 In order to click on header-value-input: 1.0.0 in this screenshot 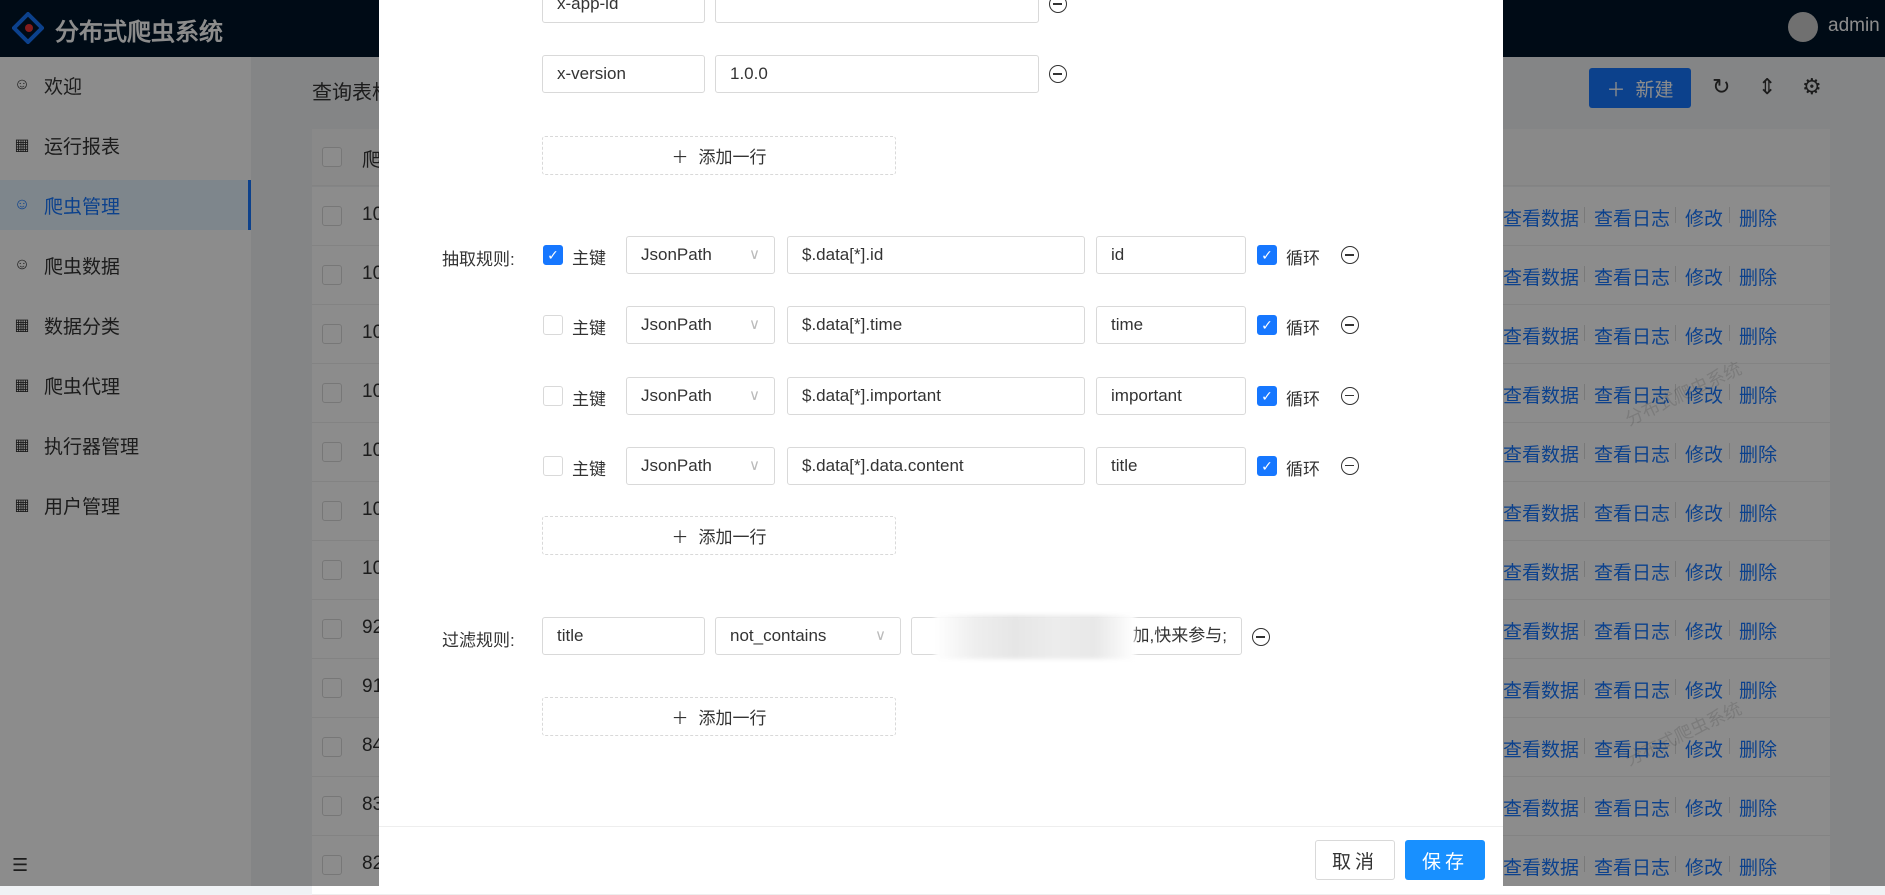, I will do `click(877, 74)`.